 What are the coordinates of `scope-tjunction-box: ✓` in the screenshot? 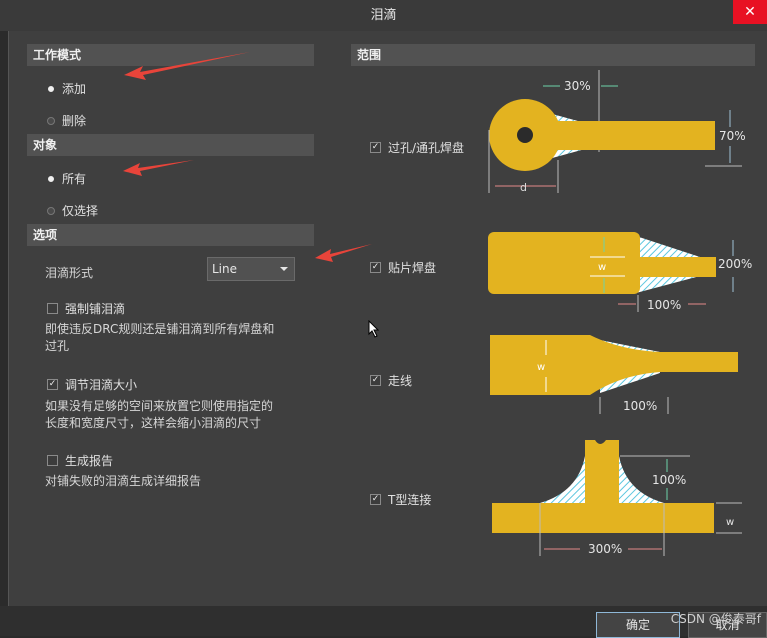 It's located at (375, 499).